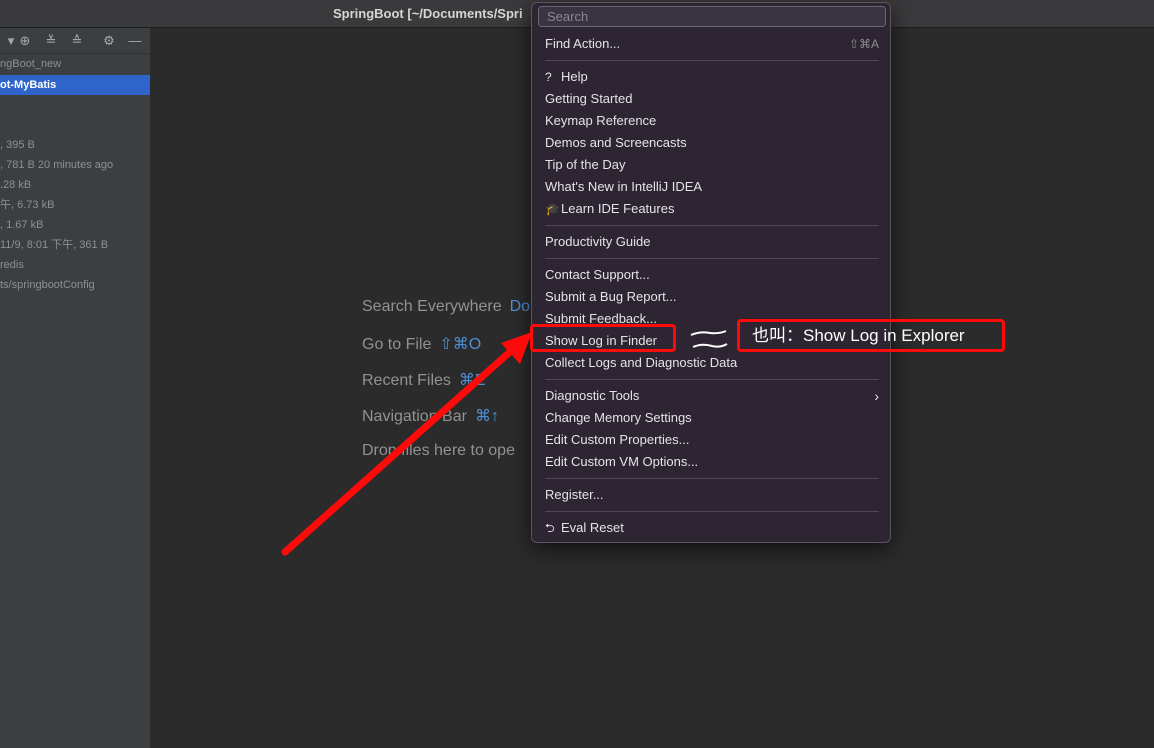 The height and width of the screenshot is (748, 1154). Describe the element at coordinates (428, 13) in the screenshot. I see `window-title: SpringBoot [~/Documents/Spri` at that location.